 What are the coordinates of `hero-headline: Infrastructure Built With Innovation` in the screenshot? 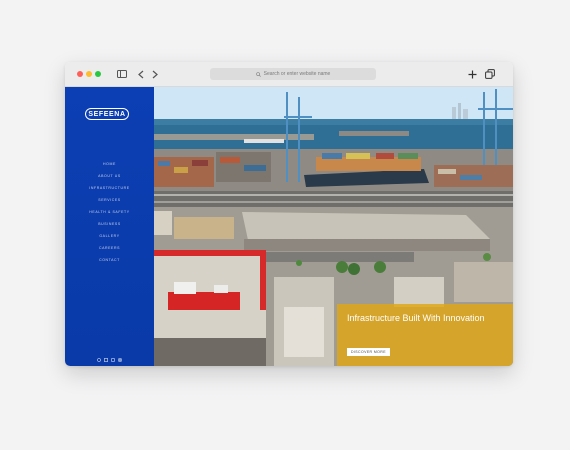 It's located at (416, 318).